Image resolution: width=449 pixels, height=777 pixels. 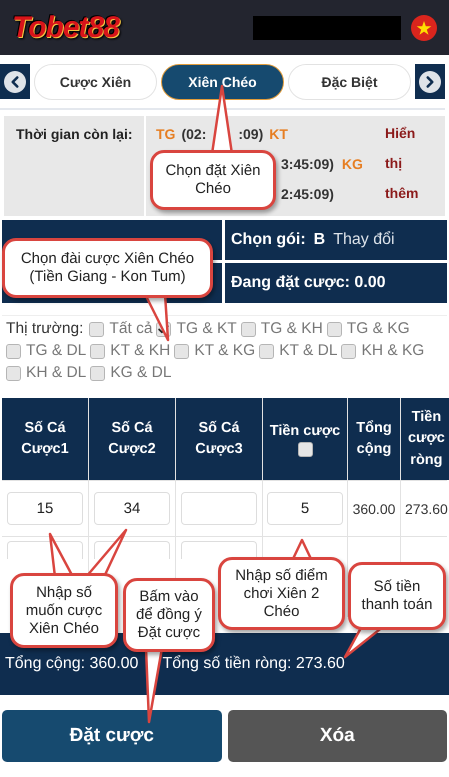 I want to click on table-cell: 360.00, so click(x=374, y=508).